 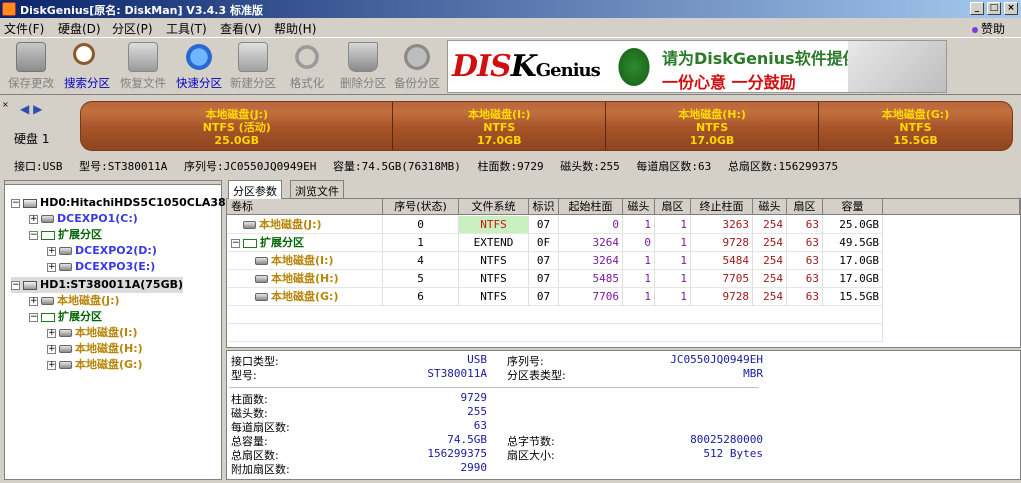 I want to click on tree-splitter, so click(x=113, y=183).